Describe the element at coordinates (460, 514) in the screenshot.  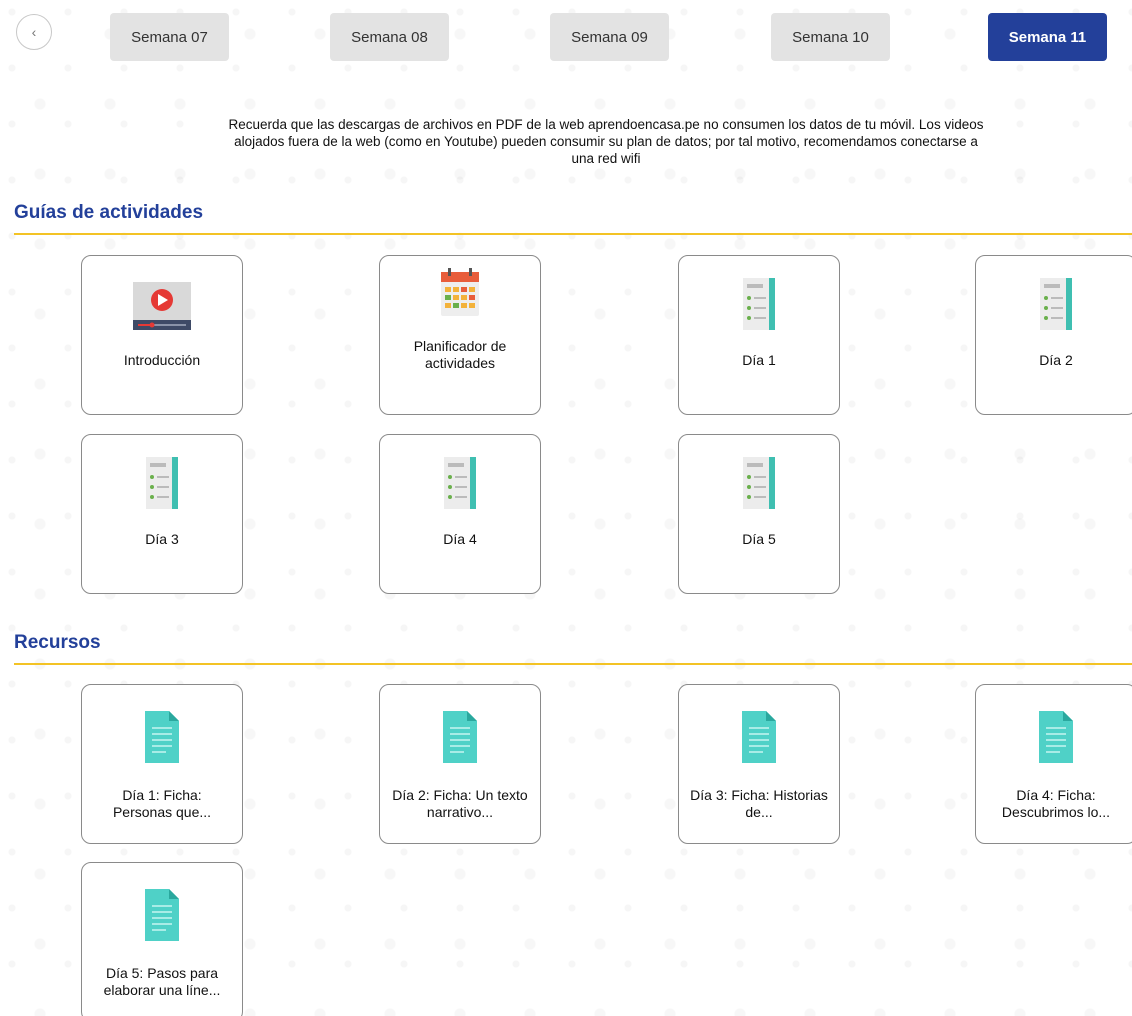
I see `guide-card-dia-4: Día 4` at that location.